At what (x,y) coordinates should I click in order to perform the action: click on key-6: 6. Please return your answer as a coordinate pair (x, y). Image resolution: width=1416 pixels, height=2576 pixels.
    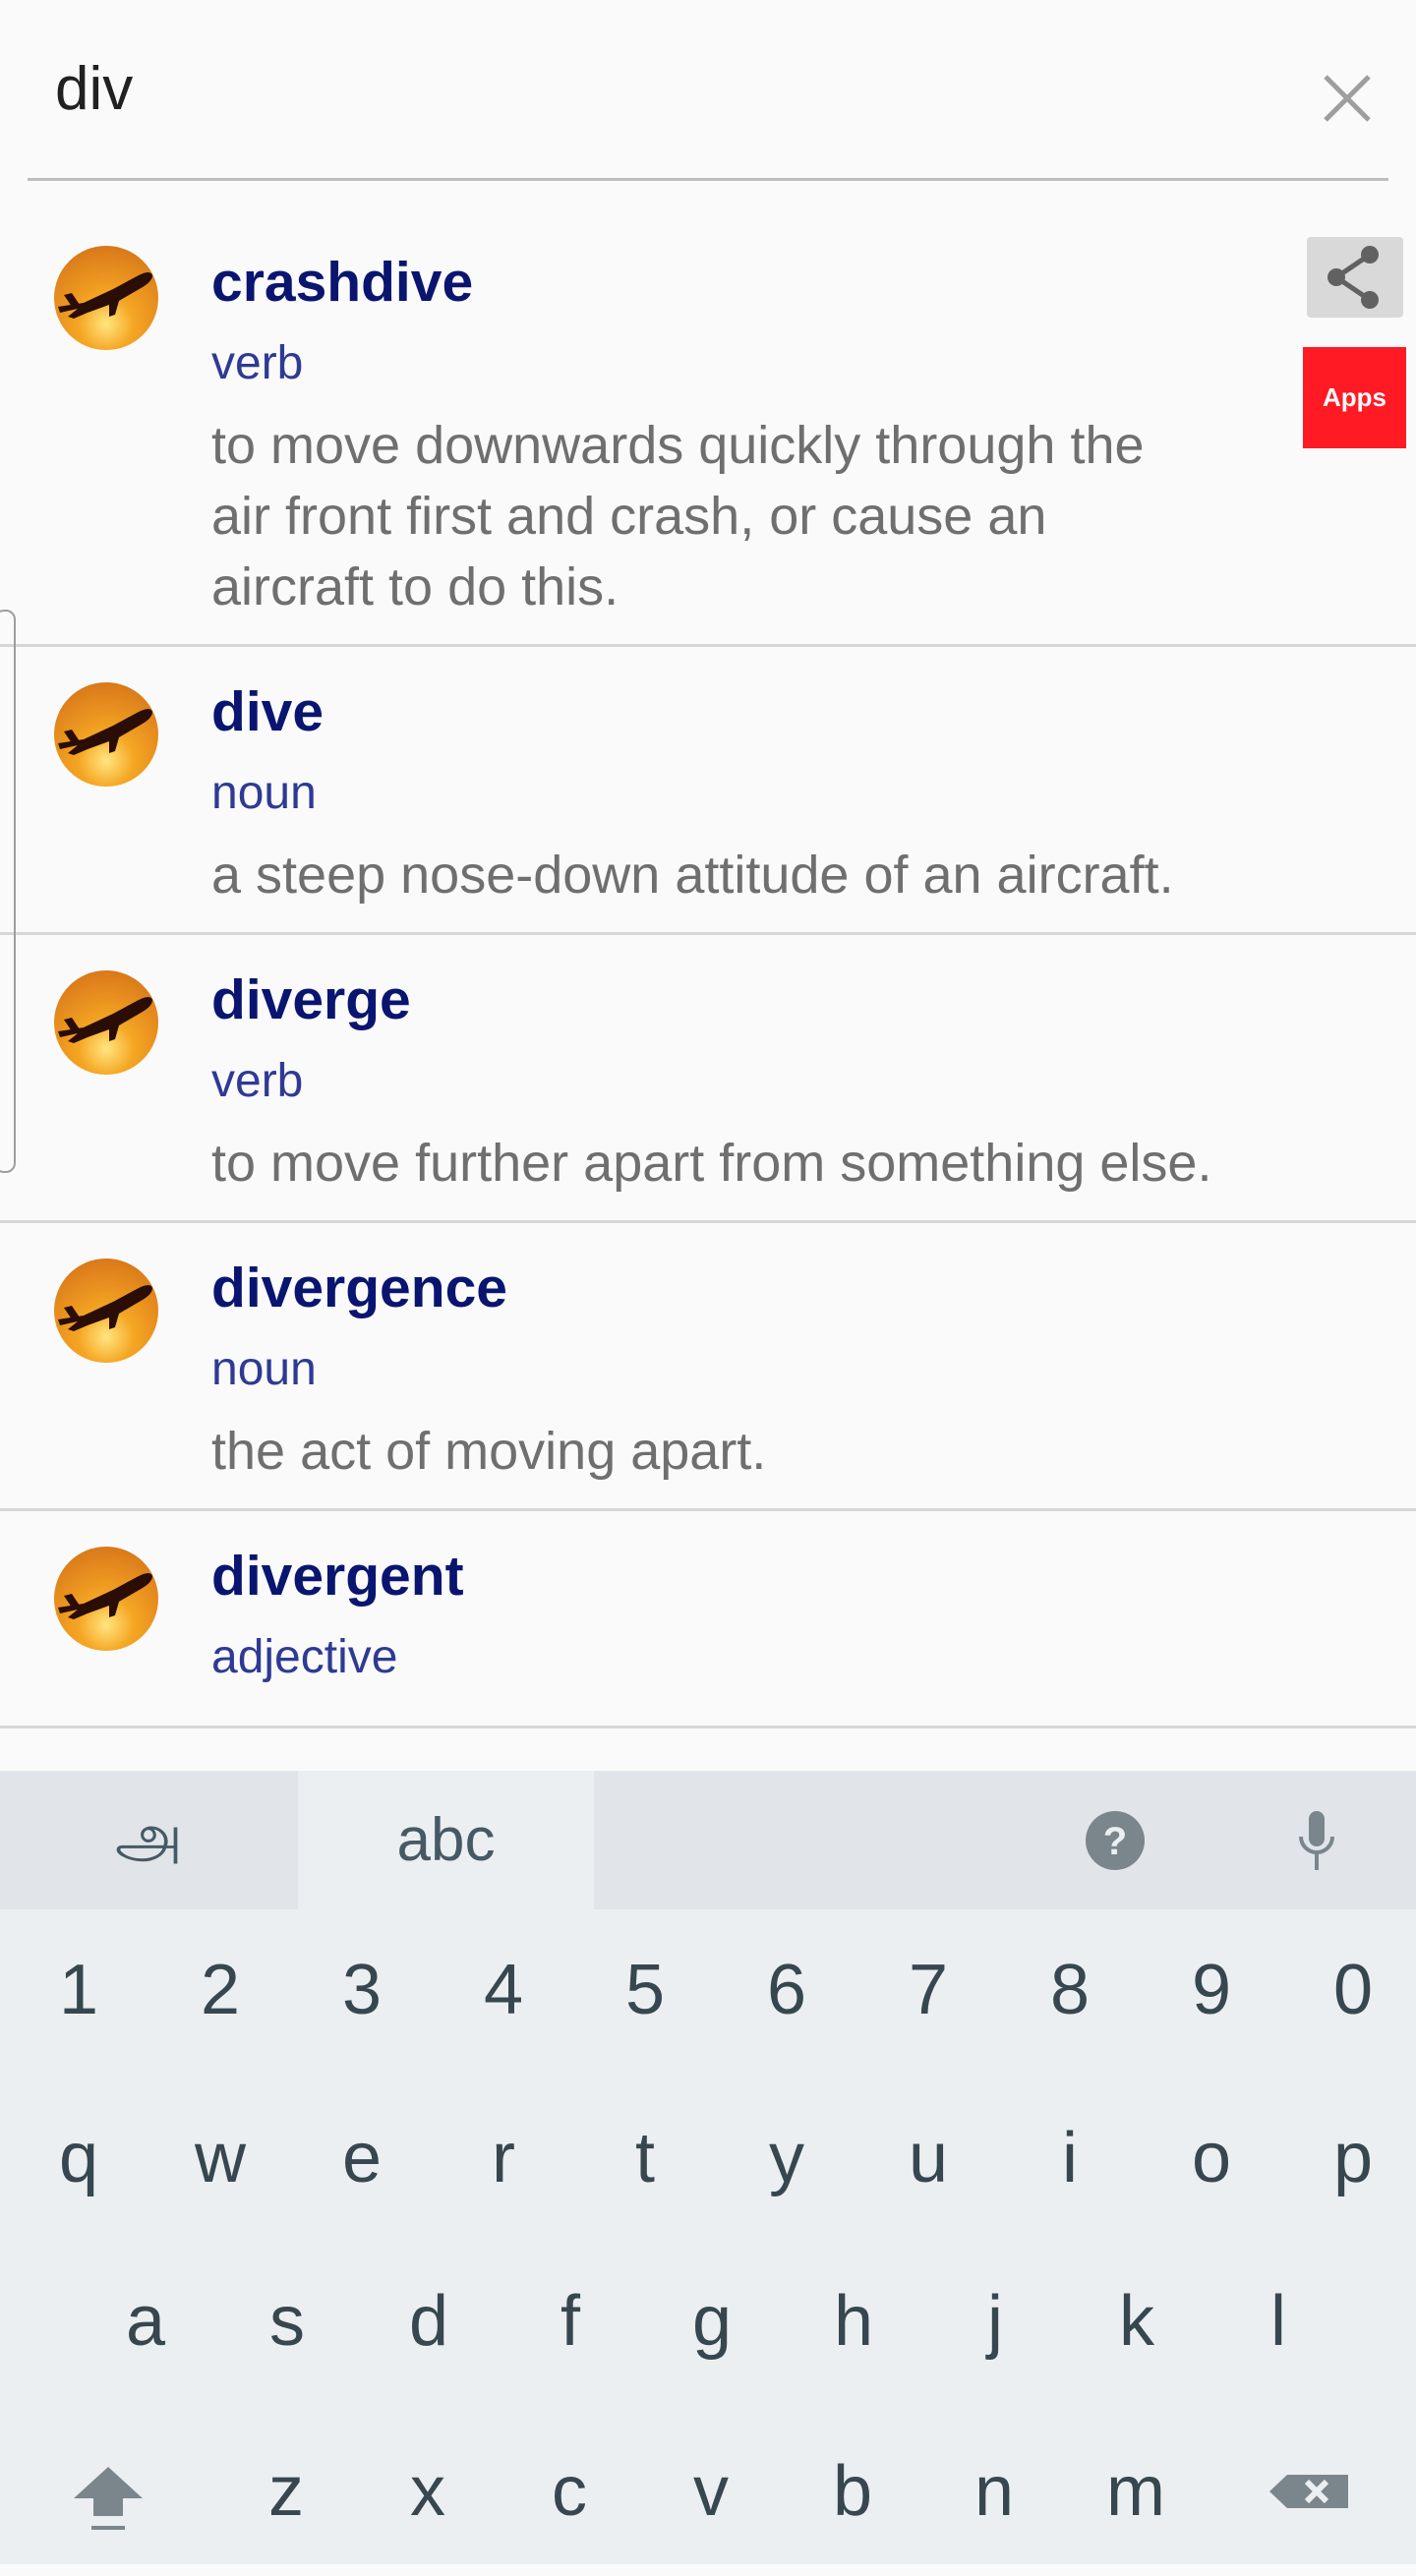
    Looking at the image, I should click on (786, 1990).